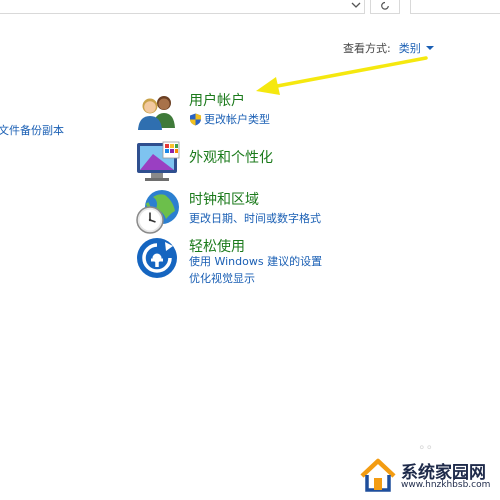  I want to click on change-date-time-link: 更改日期、时间或数字格式, so click(255, 218).